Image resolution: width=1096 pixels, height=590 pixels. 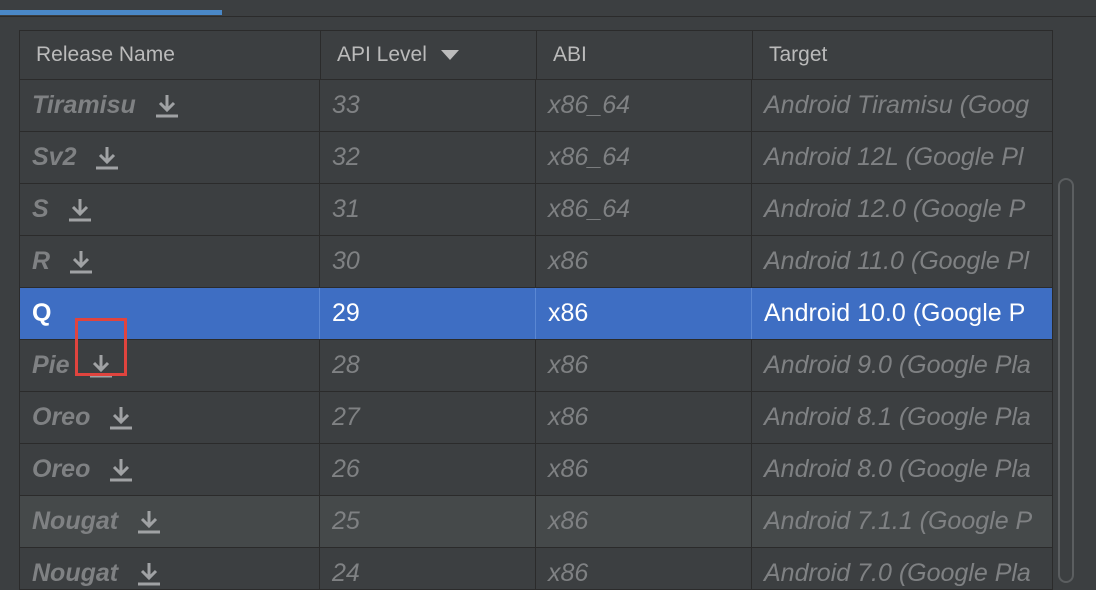 I want to click on table-row: R 30 x86 Android 11.0 (Google Pl, so click(x=536, y=262).